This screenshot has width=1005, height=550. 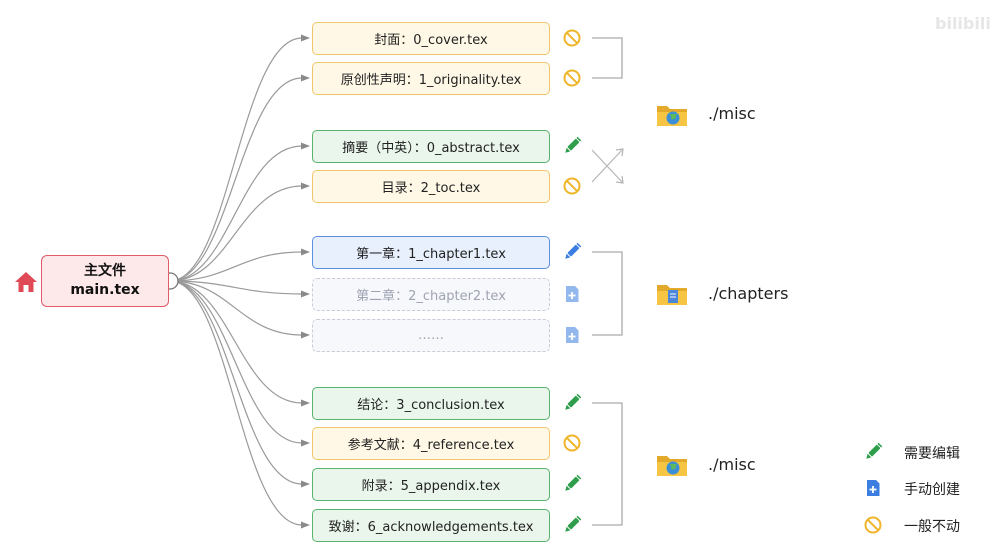 What do you see at coordinates (236, 213) in the screenshot?
I see `edge-abstract` at bounding box center [236, 213].